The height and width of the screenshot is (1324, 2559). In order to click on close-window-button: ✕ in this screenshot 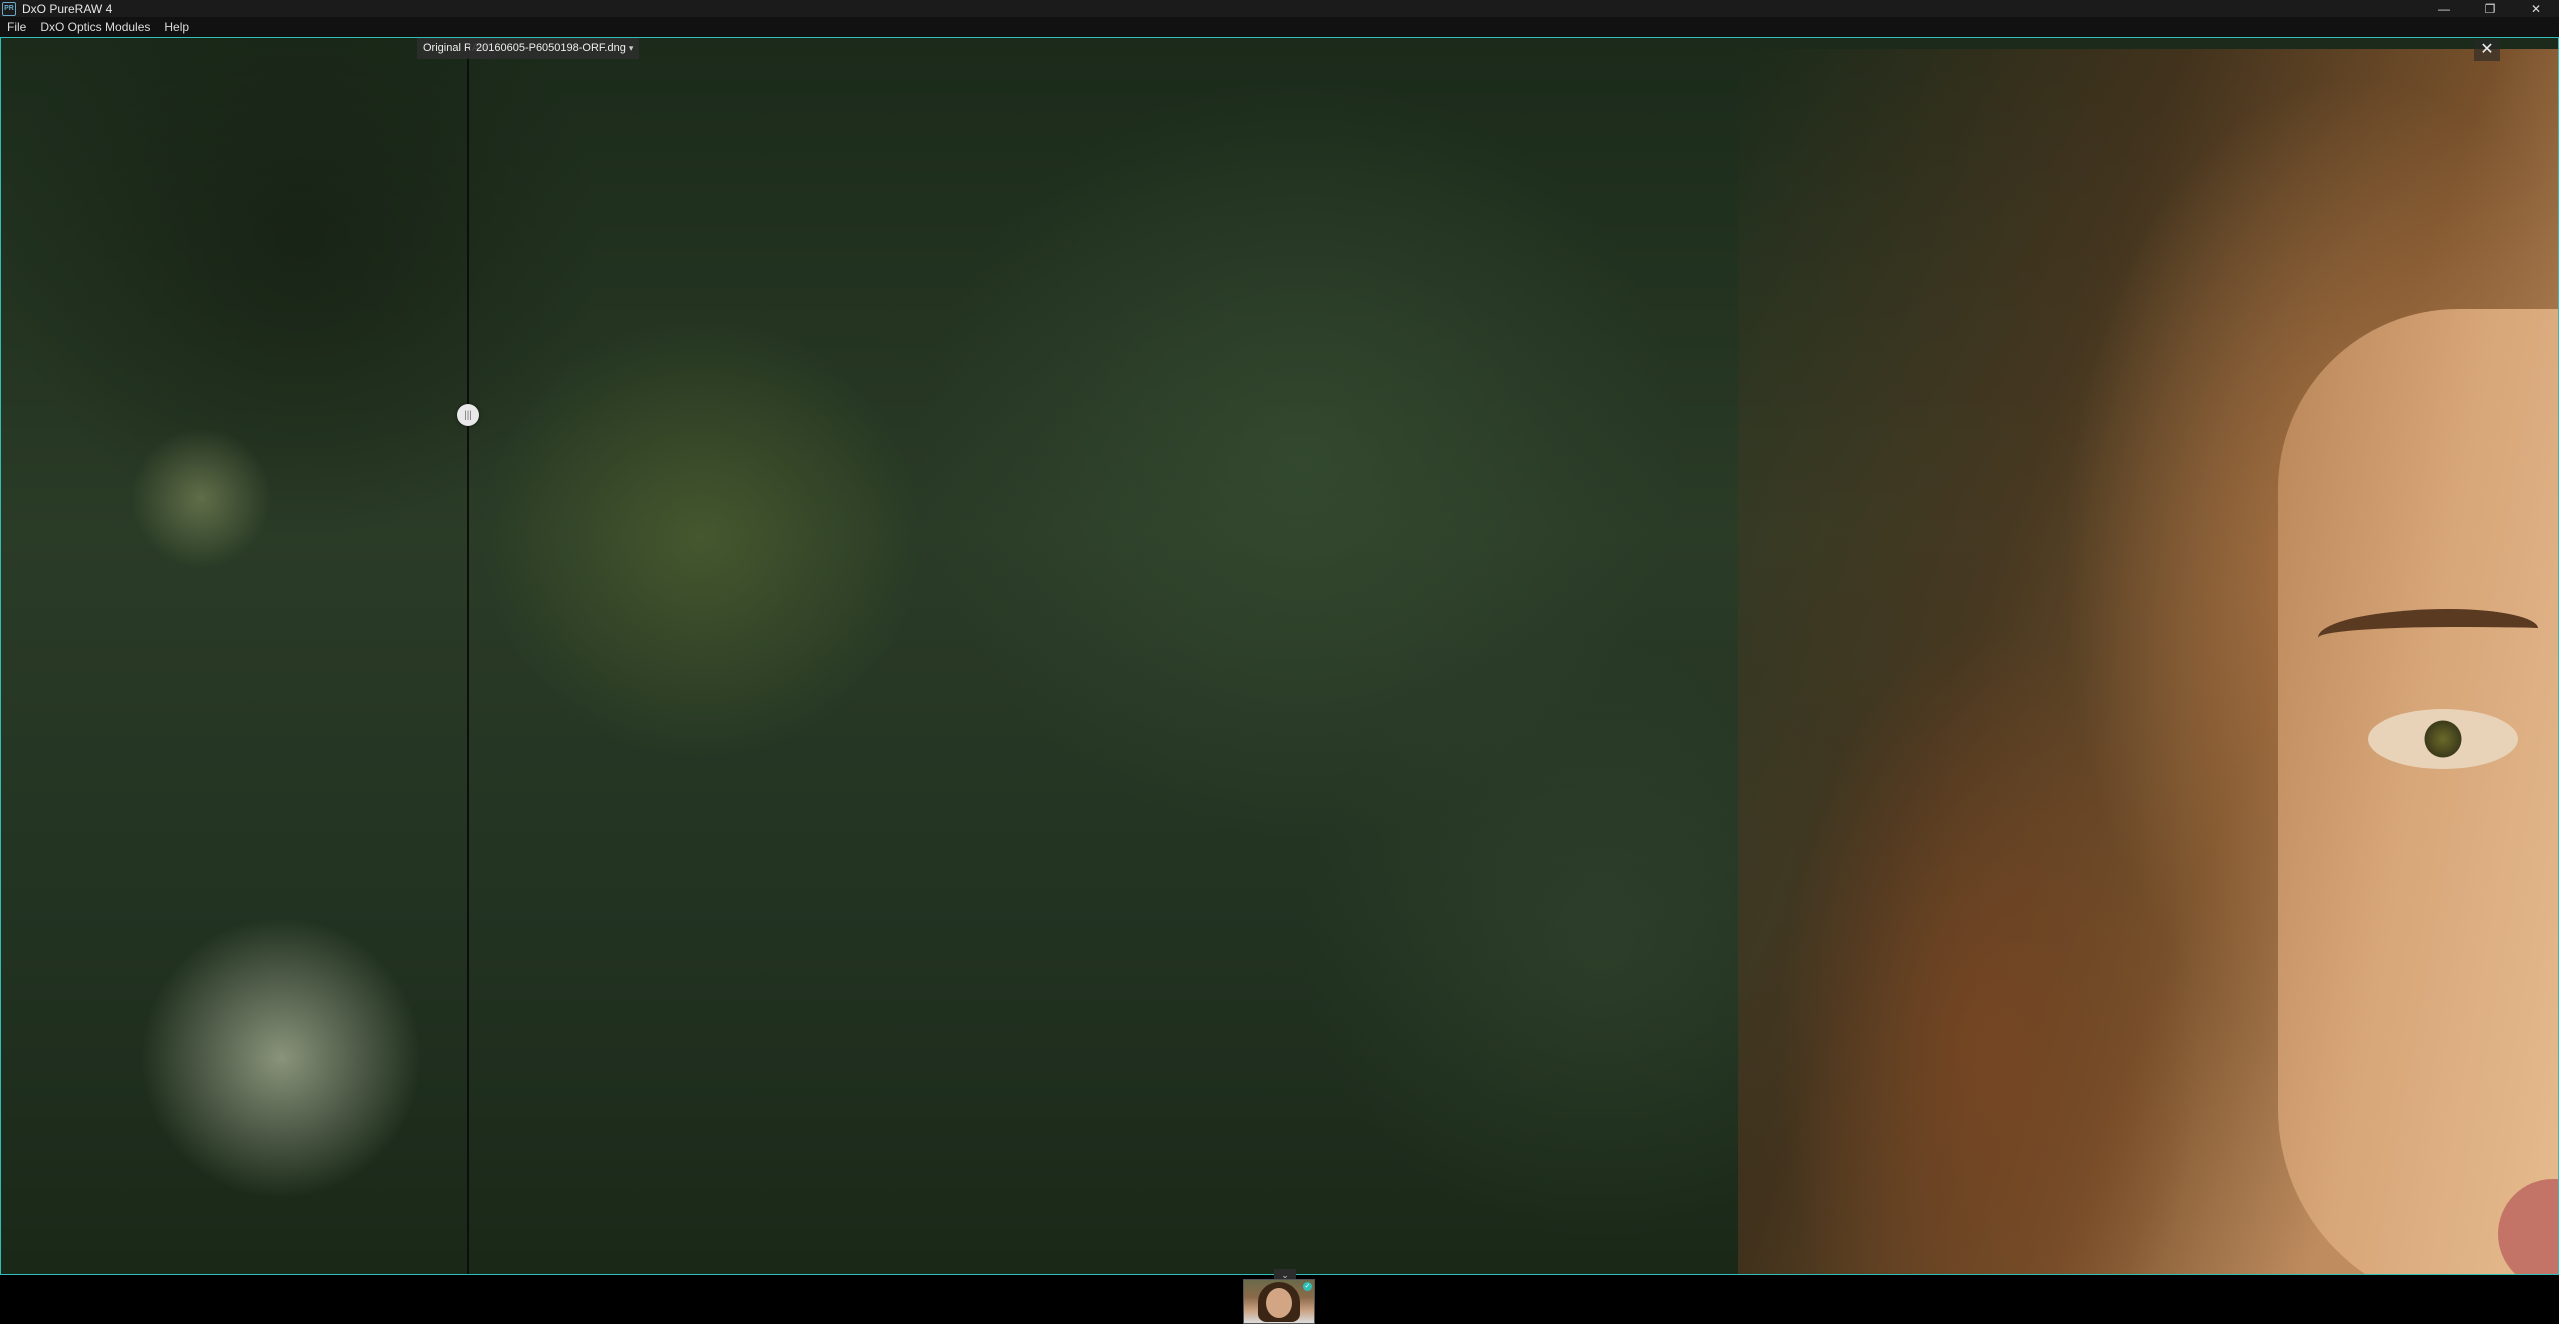, I will do `click(2536, 8)`.